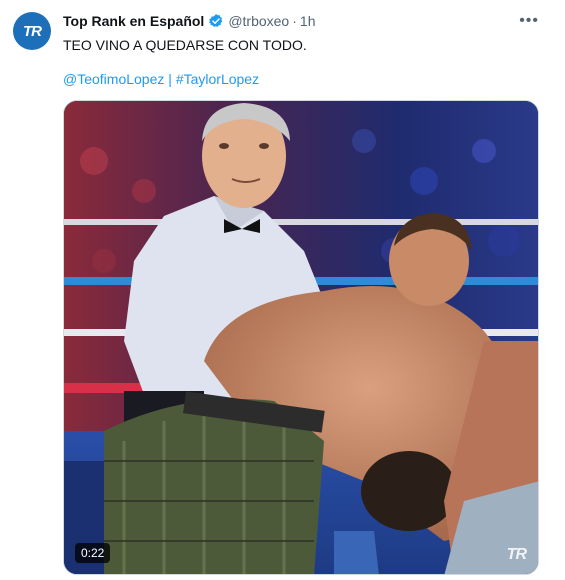  I want to click on mention-link: @TeofimoLopez, so click(113, 79).